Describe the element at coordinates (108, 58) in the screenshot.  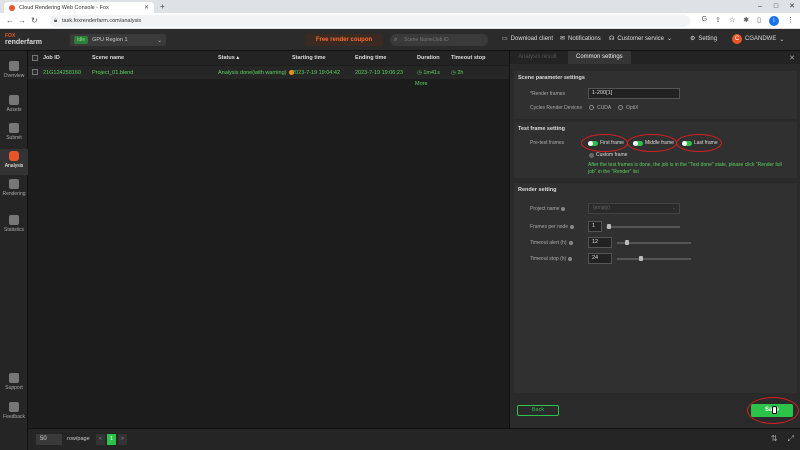
I see `col-scene-name: Scene name` at that location.